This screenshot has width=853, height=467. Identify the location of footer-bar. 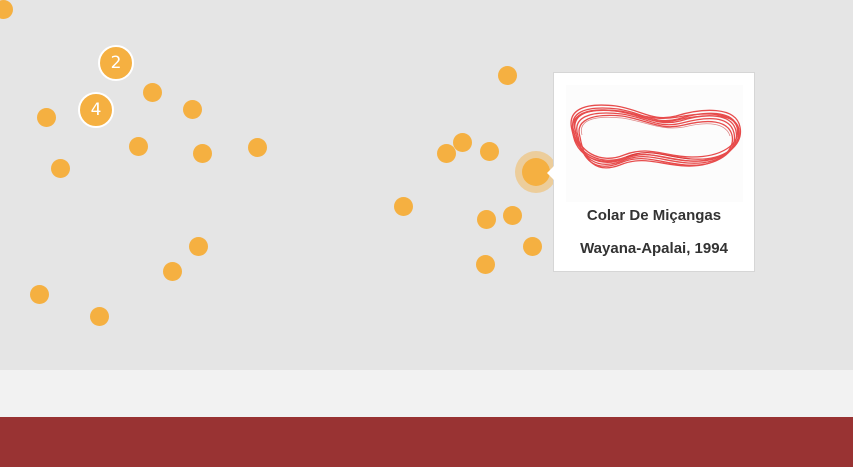
(426, 442).